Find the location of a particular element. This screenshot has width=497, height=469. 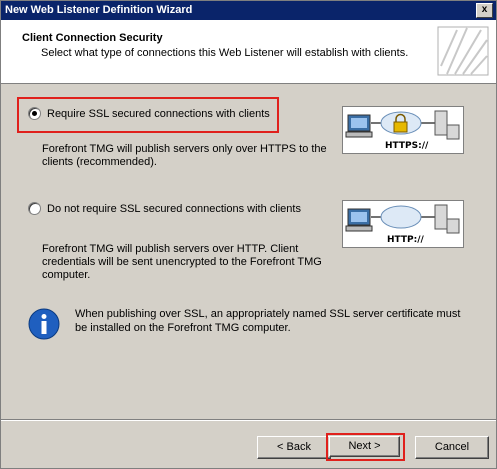

close-button: x is located at coordinates (484, 10).